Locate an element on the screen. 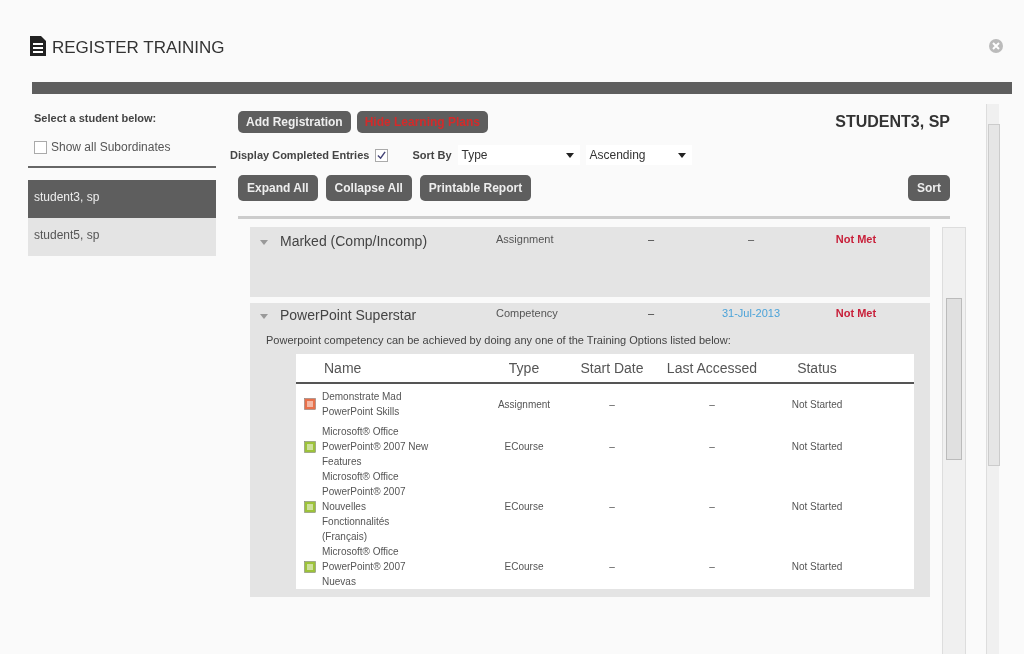 This screenshot has height=654, width=1024. student-item: student3, sp is located at coordinates (122, 199).